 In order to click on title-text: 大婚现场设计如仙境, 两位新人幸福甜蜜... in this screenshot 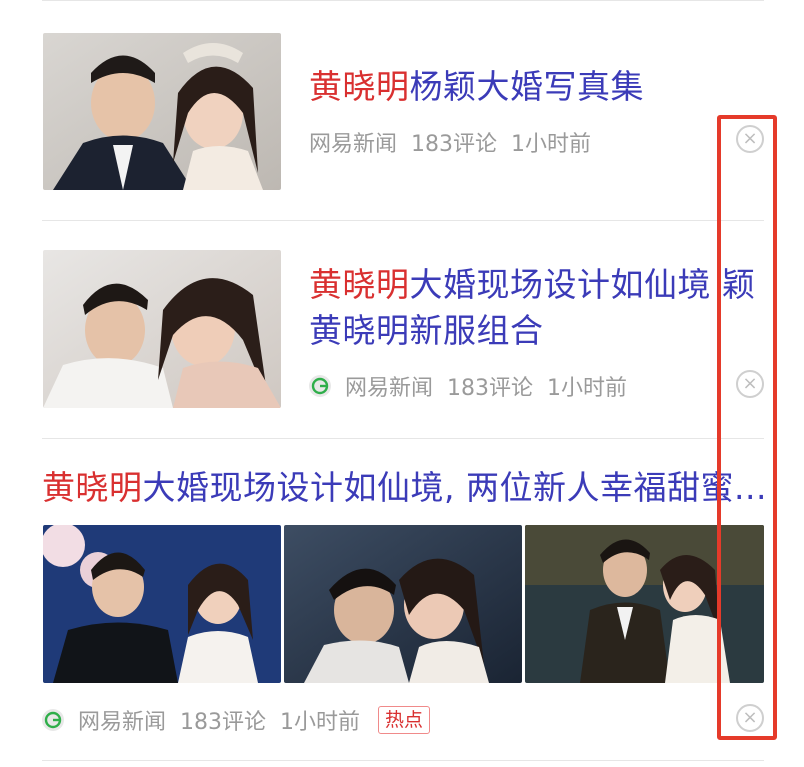, I will do `click(454, 487)`.